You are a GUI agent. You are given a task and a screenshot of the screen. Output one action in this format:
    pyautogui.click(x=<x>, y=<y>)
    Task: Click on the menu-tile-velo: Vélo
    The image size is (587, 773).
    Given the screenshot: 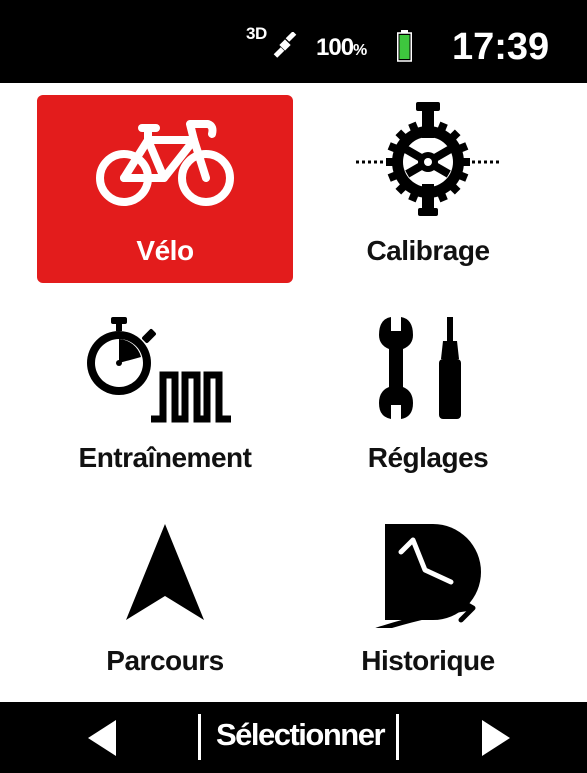 What is the action you would take?
    pyautogui.click(x=165, y=189)
    